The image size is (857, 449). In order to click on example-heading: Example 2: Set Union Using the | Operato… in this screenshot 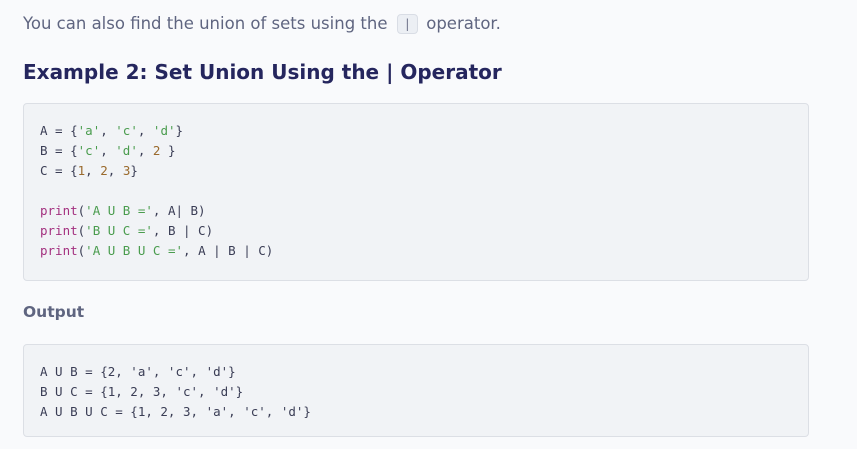, I will do `click(262, 72)`.